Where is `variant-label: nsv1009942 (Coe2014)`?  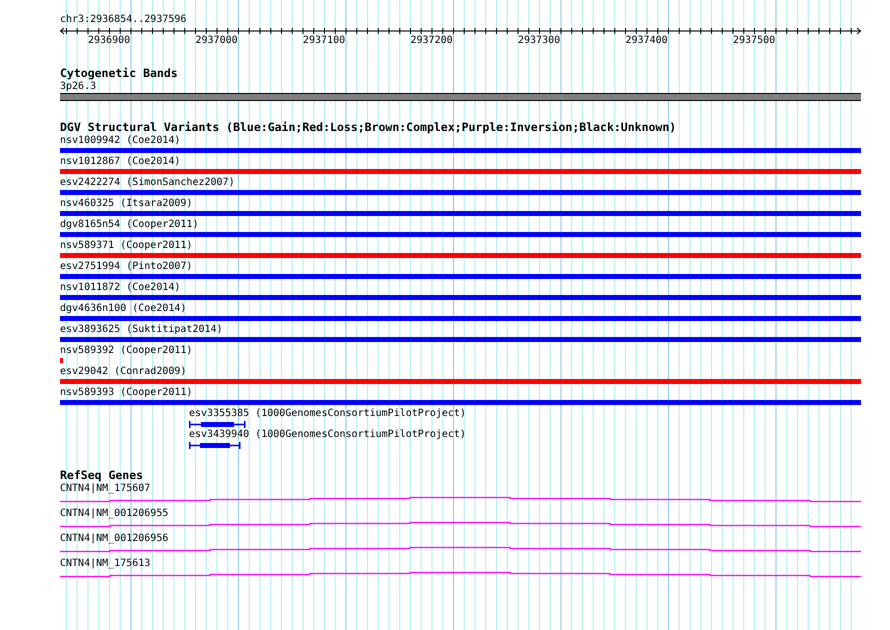
variant-label: nsv1009942 (Coe2014) is located at coordinates (121, 141).